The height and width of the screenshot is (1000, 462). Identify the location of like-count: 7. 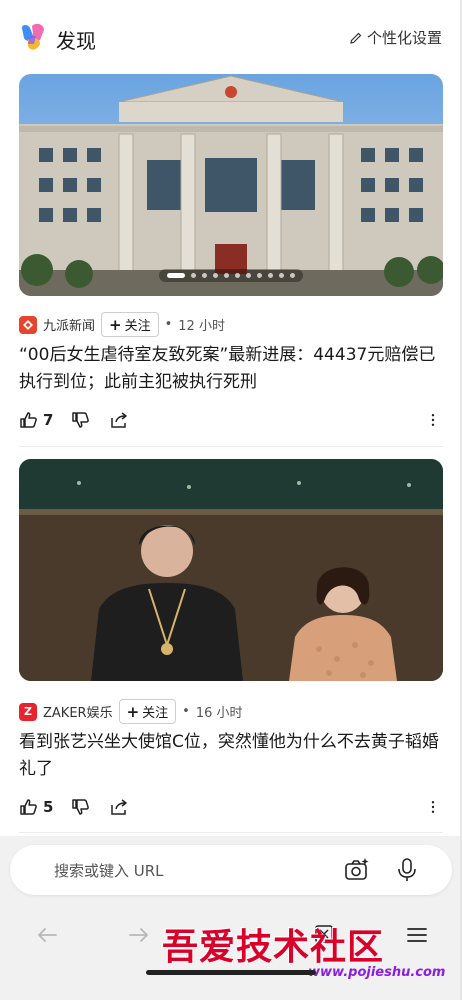
(48, 420).